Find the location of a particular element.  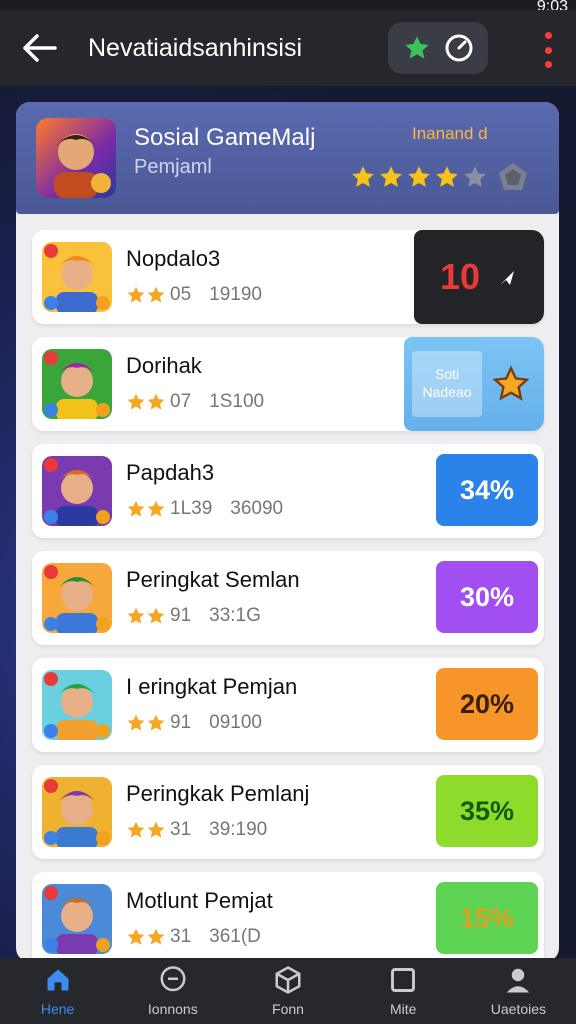

cube-icon is located at coordinates (288, 980).